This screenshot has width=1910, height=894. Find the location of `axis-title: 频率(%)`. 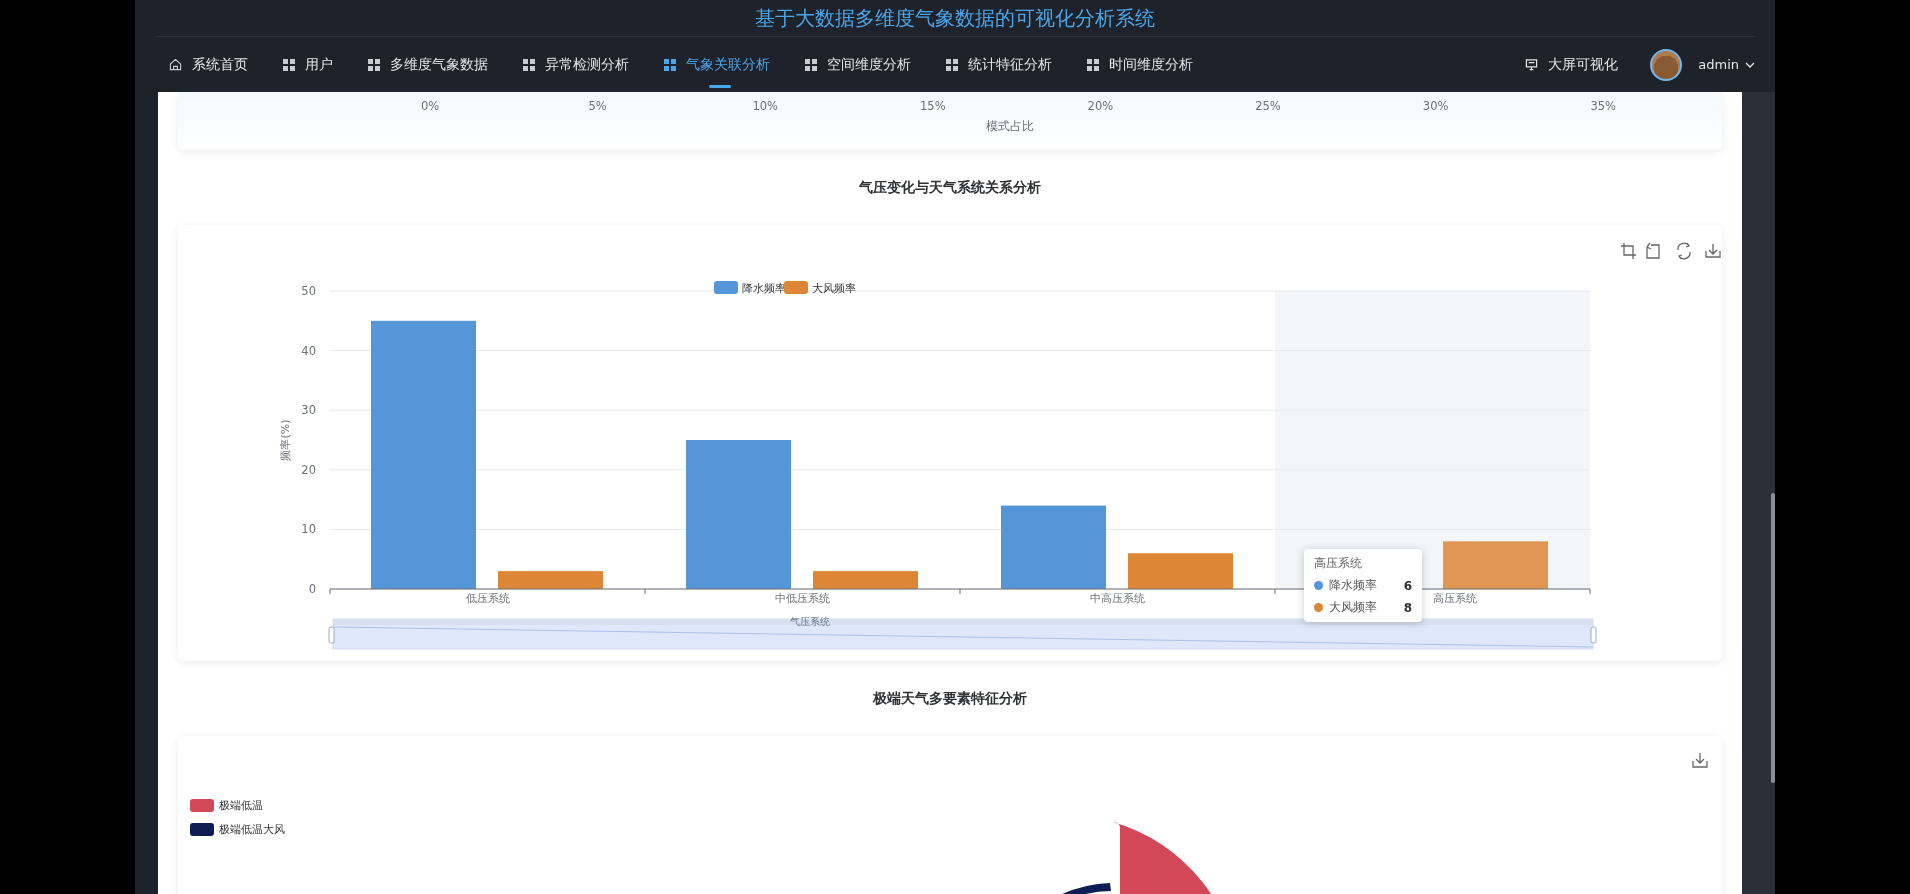

axis-title: 频率(%) is located at coordinates (285, 440).